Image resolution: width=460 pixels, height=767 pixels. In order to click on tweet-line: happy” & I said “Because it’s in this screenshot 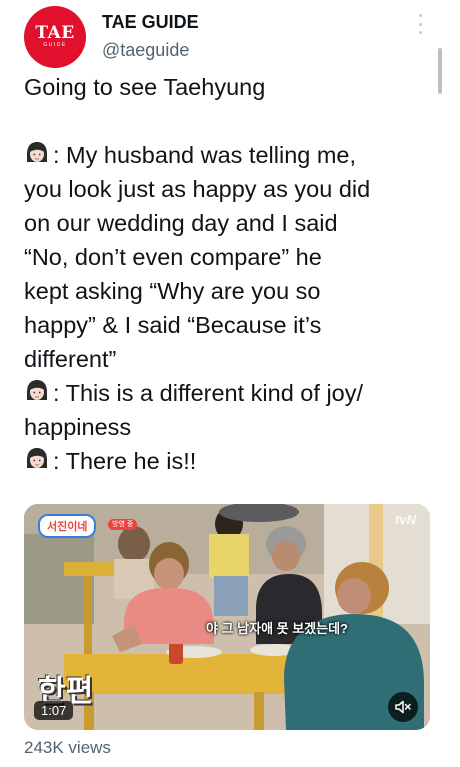, I will do `click(173, 325)`.